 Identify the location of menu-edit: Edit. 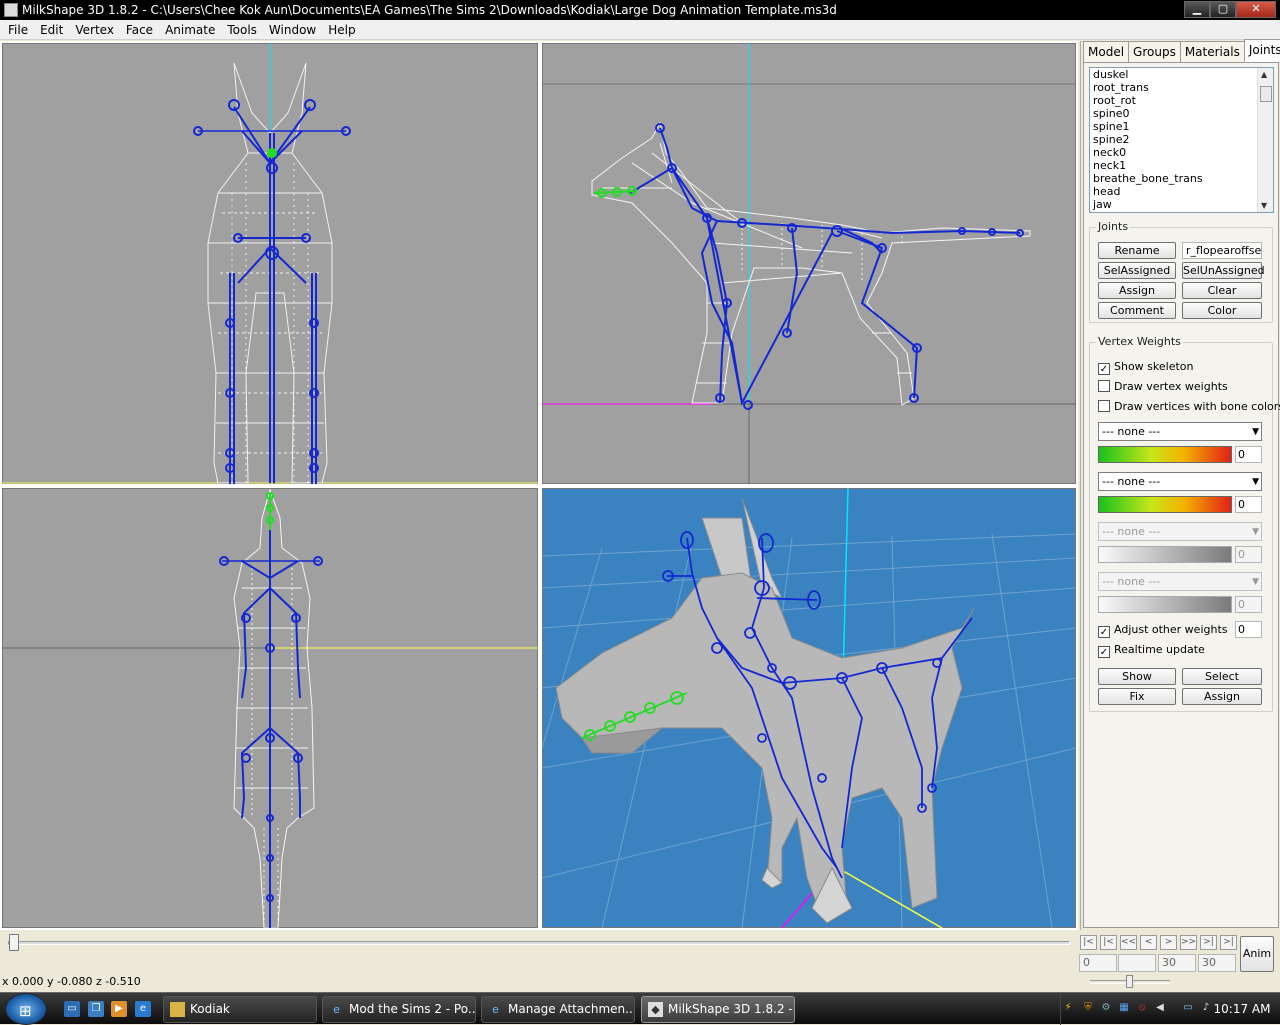
(51, 30).